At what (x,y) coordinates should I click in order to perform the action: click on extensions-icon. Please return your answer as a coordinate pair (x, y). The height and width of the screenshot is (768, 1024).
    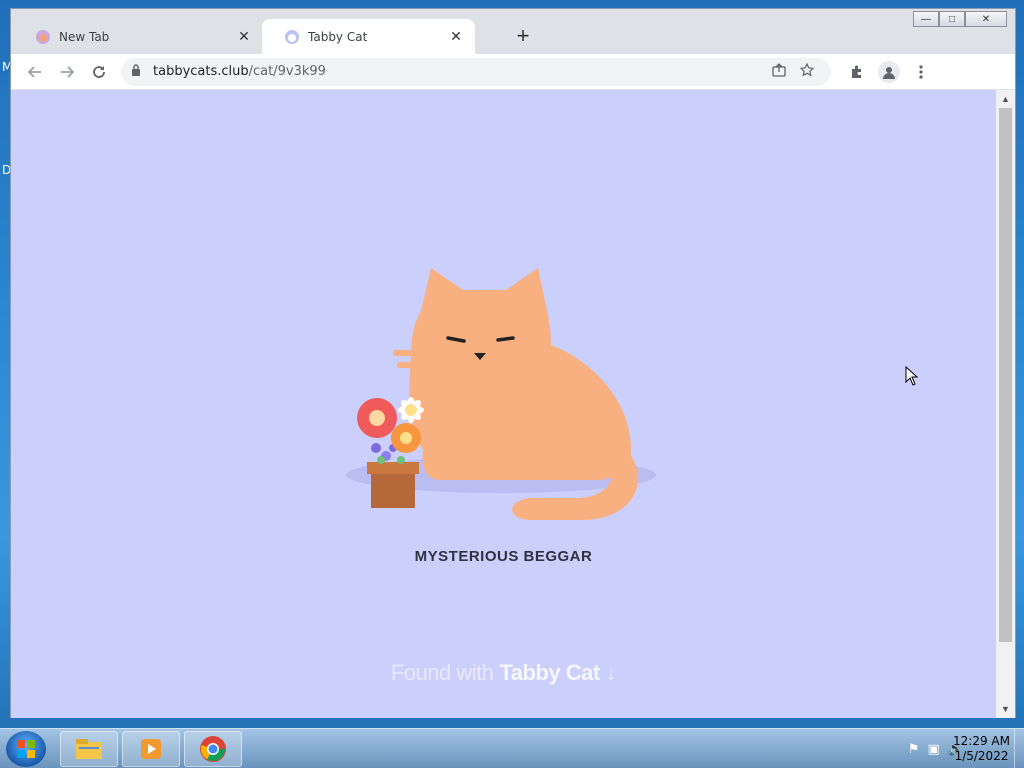
    Looking at the image, I should click on (856, 71).